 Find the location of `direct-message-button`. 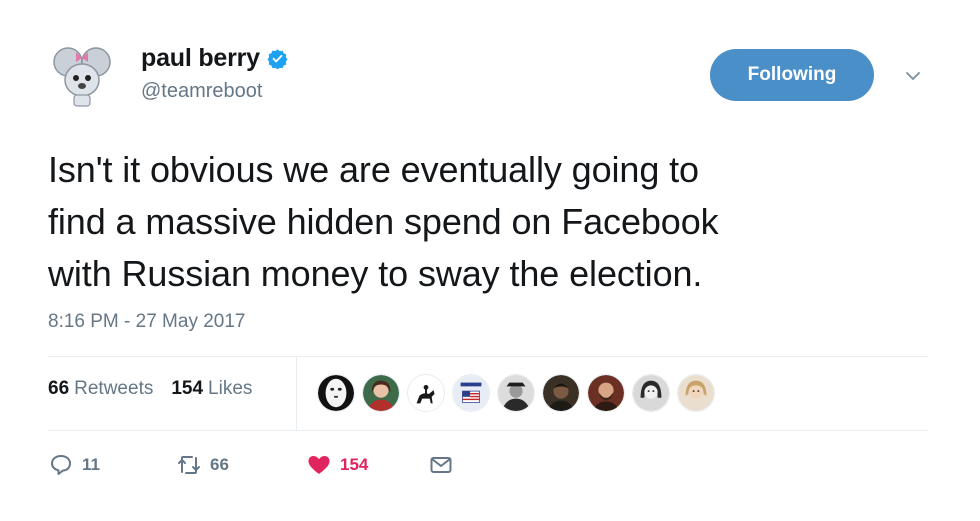

direct-message-button is located at coordinates (441, 465).